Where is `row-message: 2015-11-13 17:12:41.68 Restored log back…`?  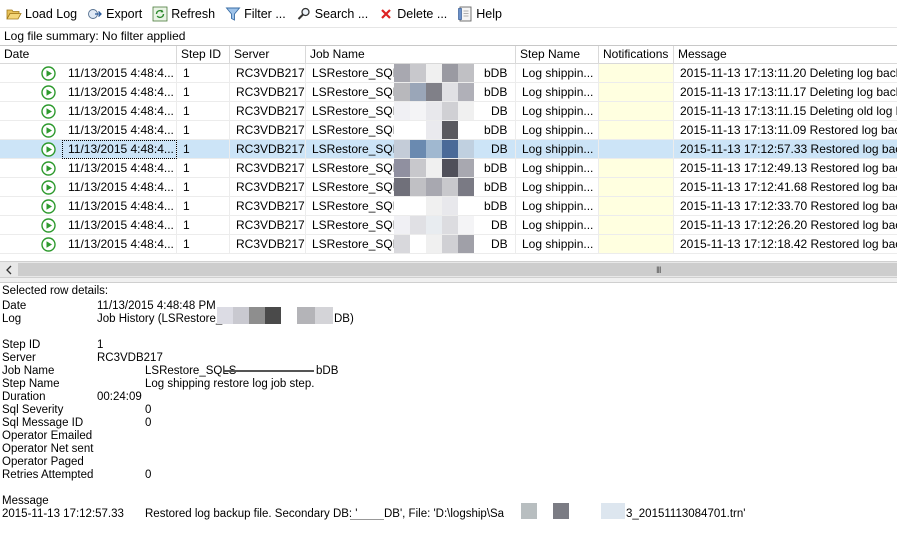 row-message: 2015-11-13 17:12:41.68 Restored log back… is located at coordinates (785, 187).